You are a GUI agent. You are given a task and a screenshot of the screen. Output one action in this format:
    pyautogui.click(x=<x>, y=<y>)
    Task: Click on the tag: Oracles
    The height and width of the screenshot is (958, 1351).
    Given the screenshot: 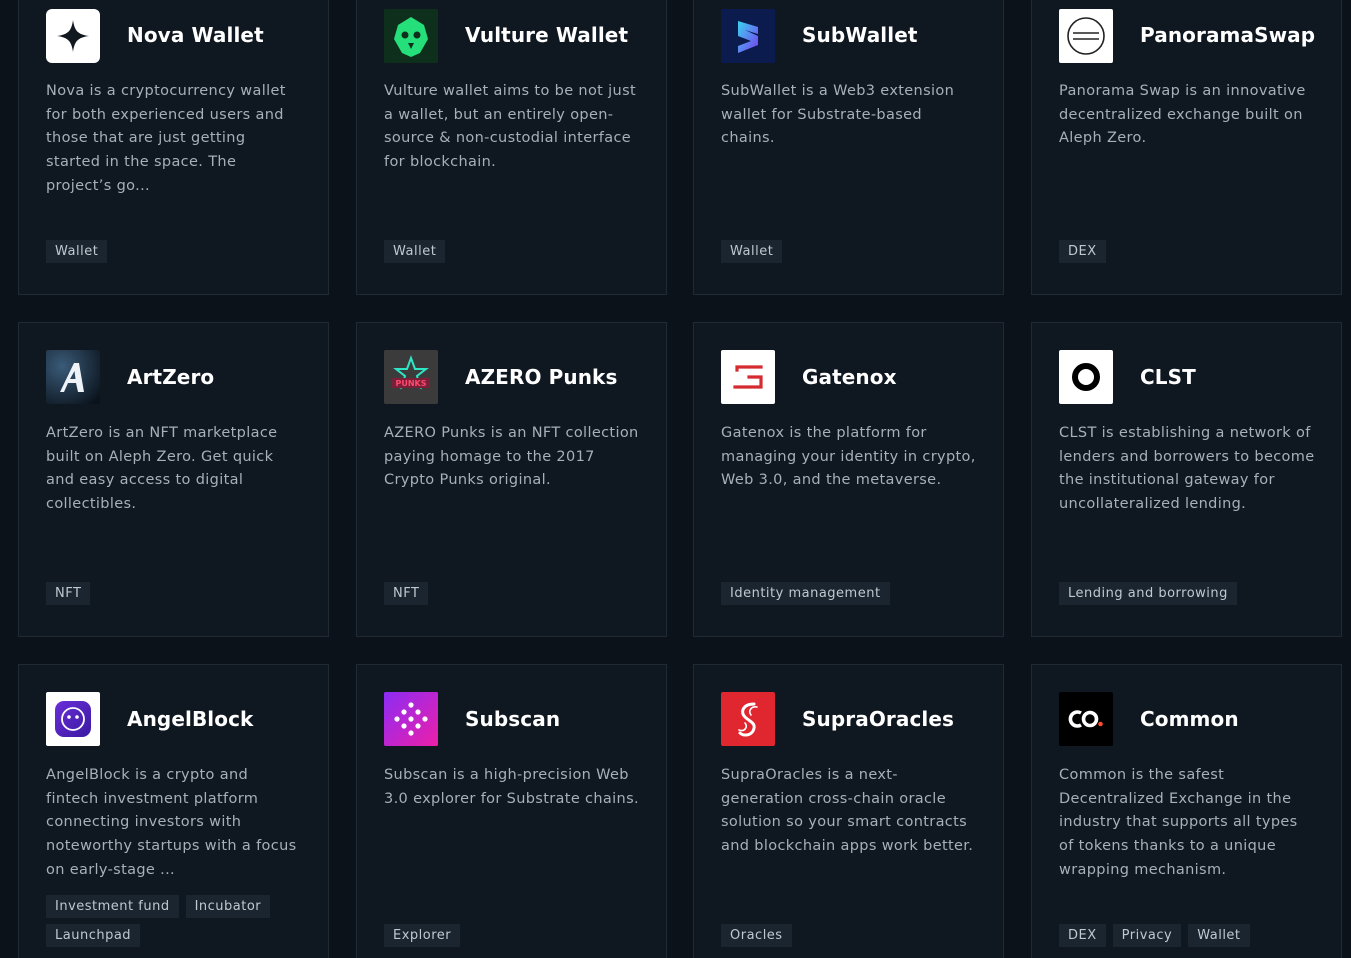 What is the action you would take?
    pyautogui.click(x=756, y=935)
    